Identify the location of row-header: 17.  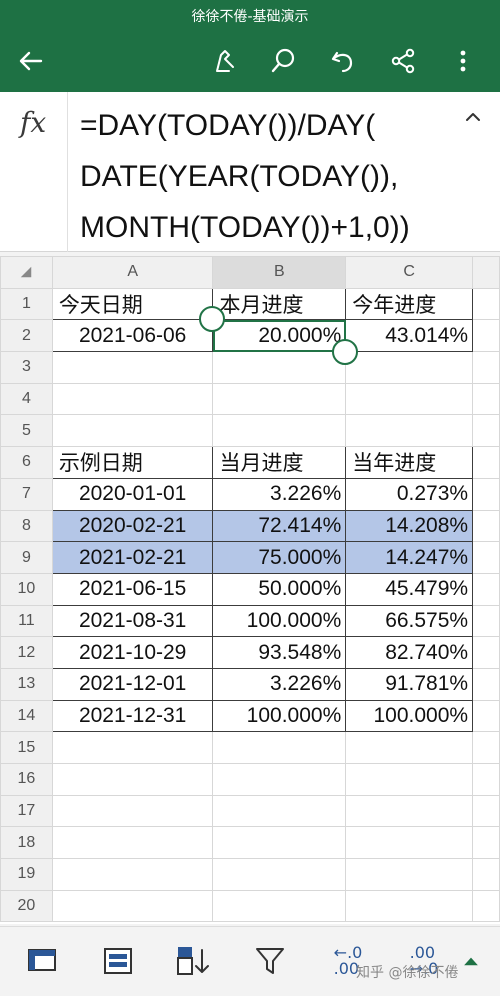
(26, 811).